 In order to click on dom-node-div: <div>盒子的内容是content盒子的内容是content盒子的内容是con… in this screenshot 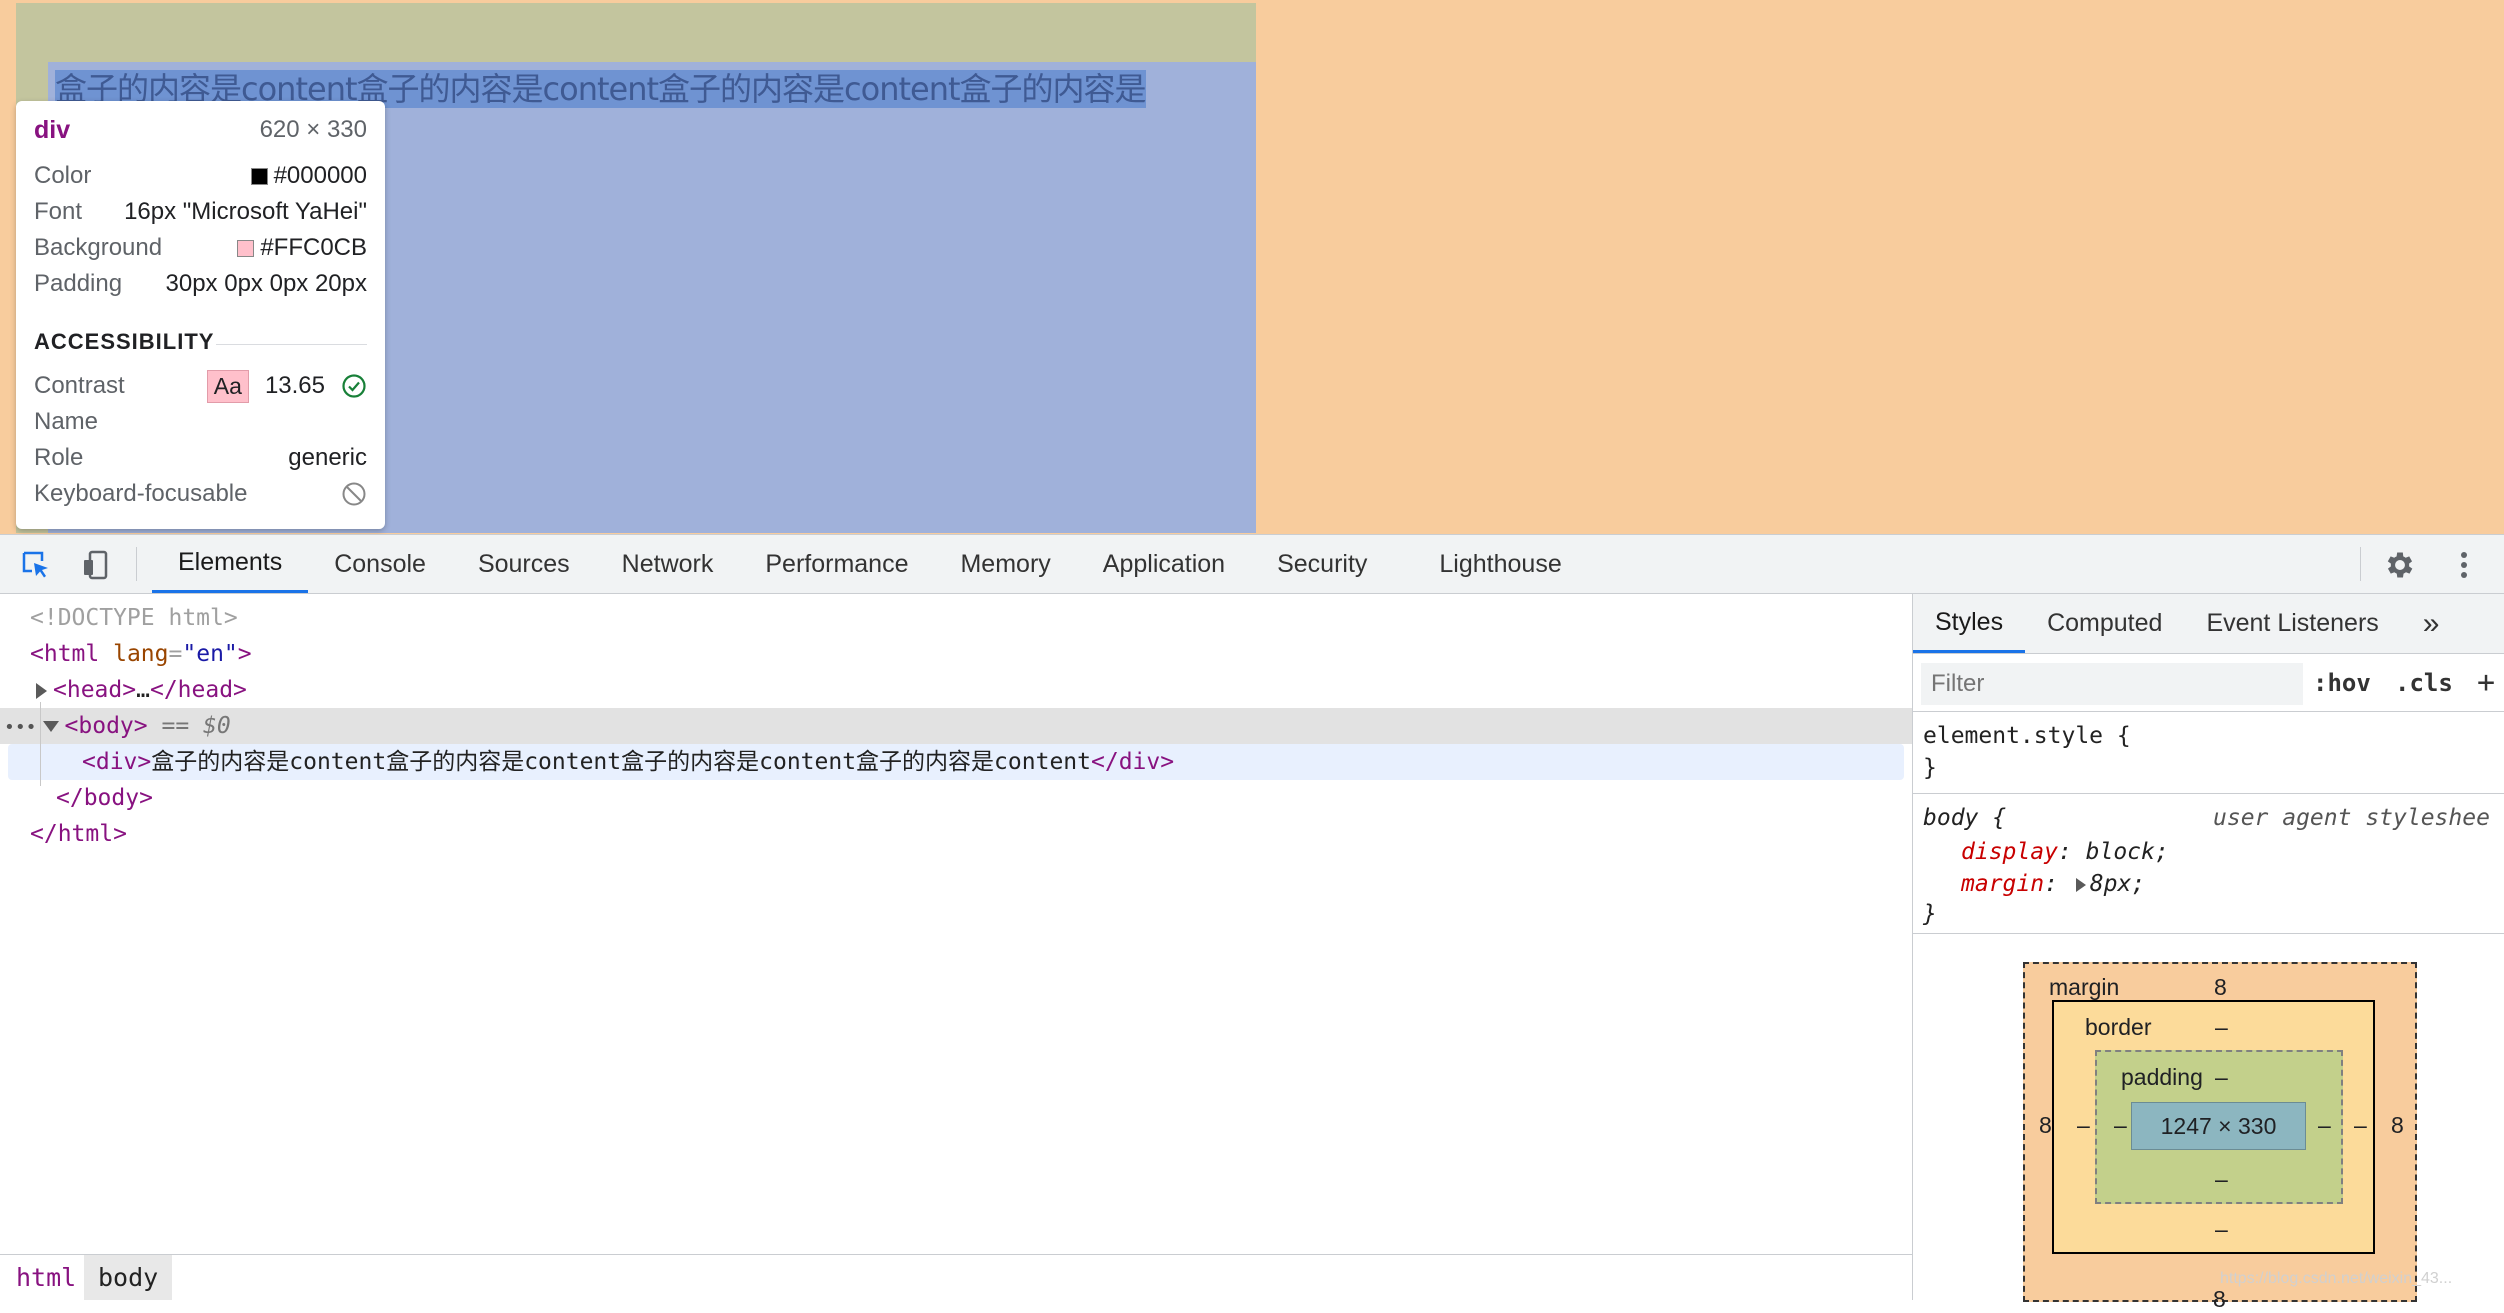, I will do `click(956, 762)`.